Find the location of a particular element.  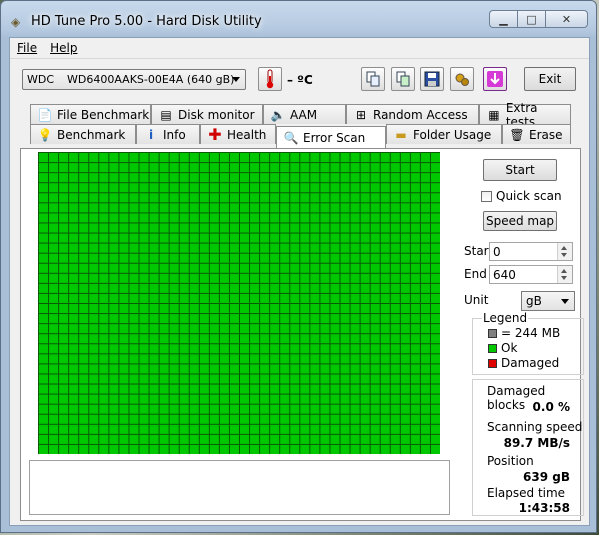

thermometer-icon is located at coordinates (270, 79).